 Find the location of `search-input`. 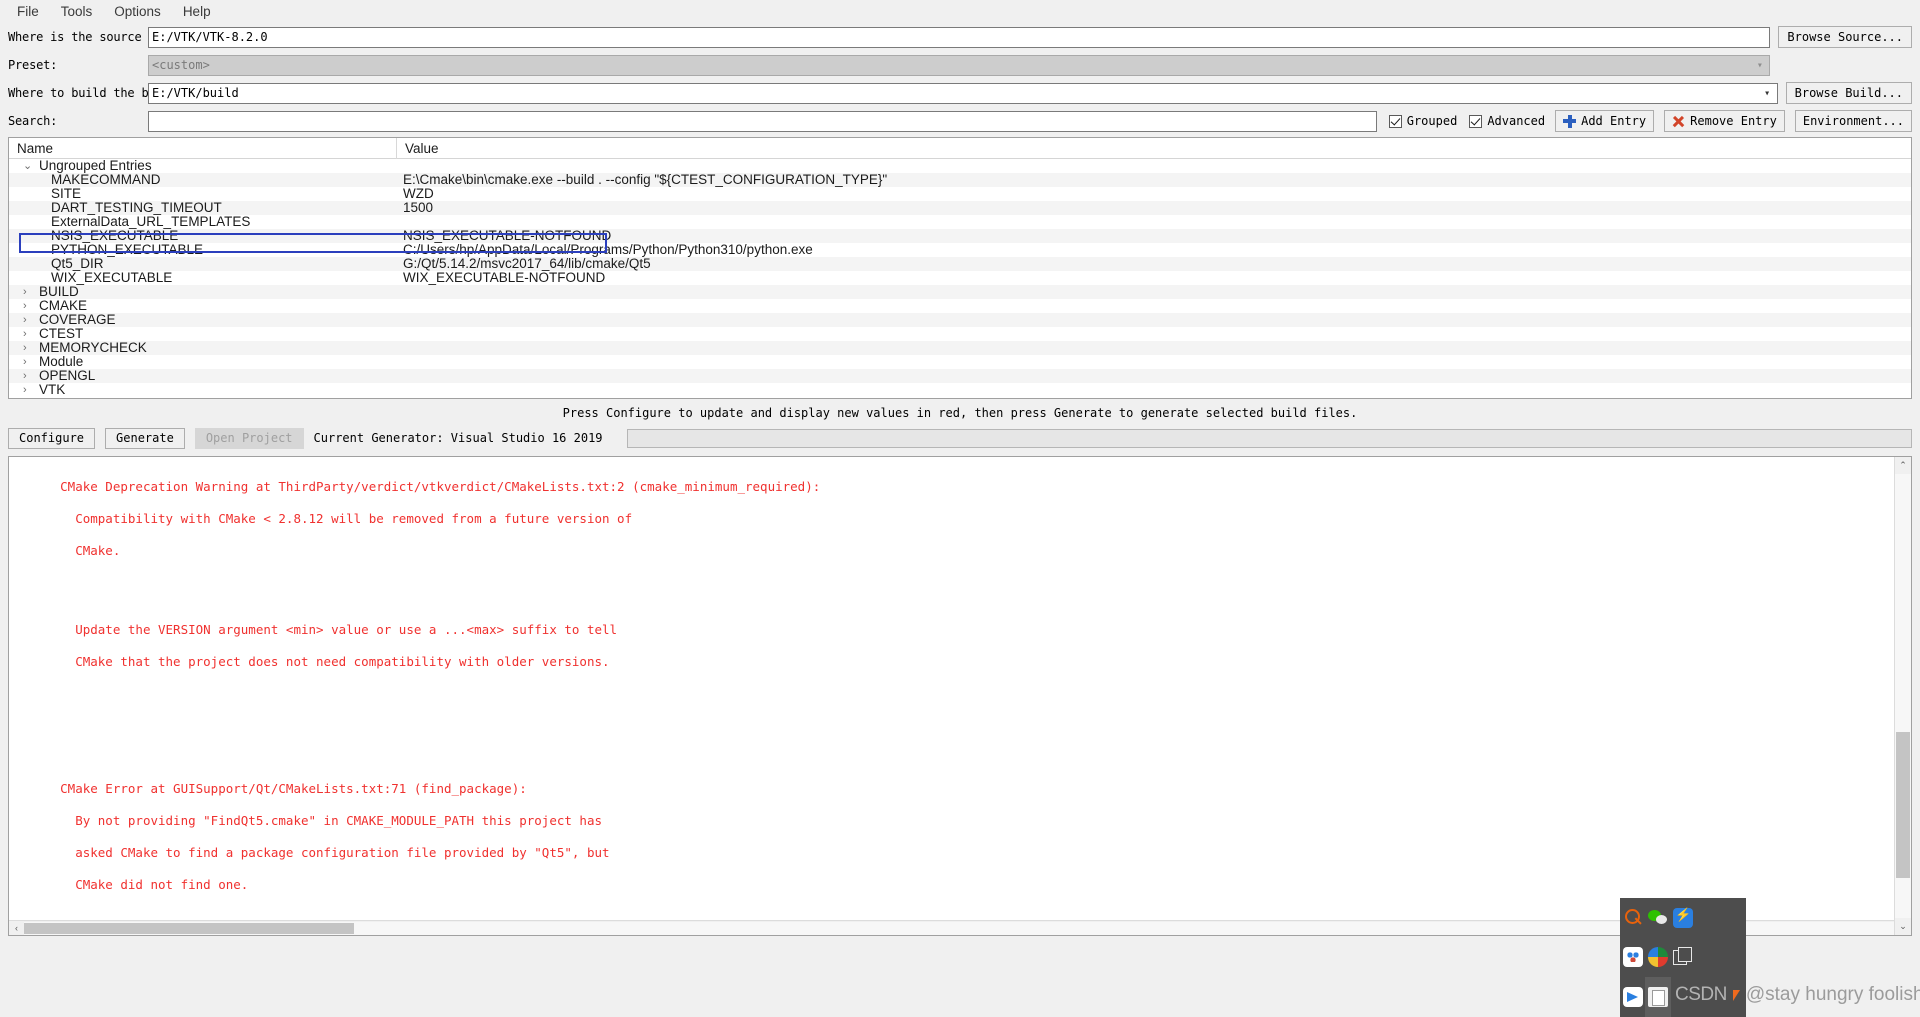

search-input is located at coordinates (762, 121).